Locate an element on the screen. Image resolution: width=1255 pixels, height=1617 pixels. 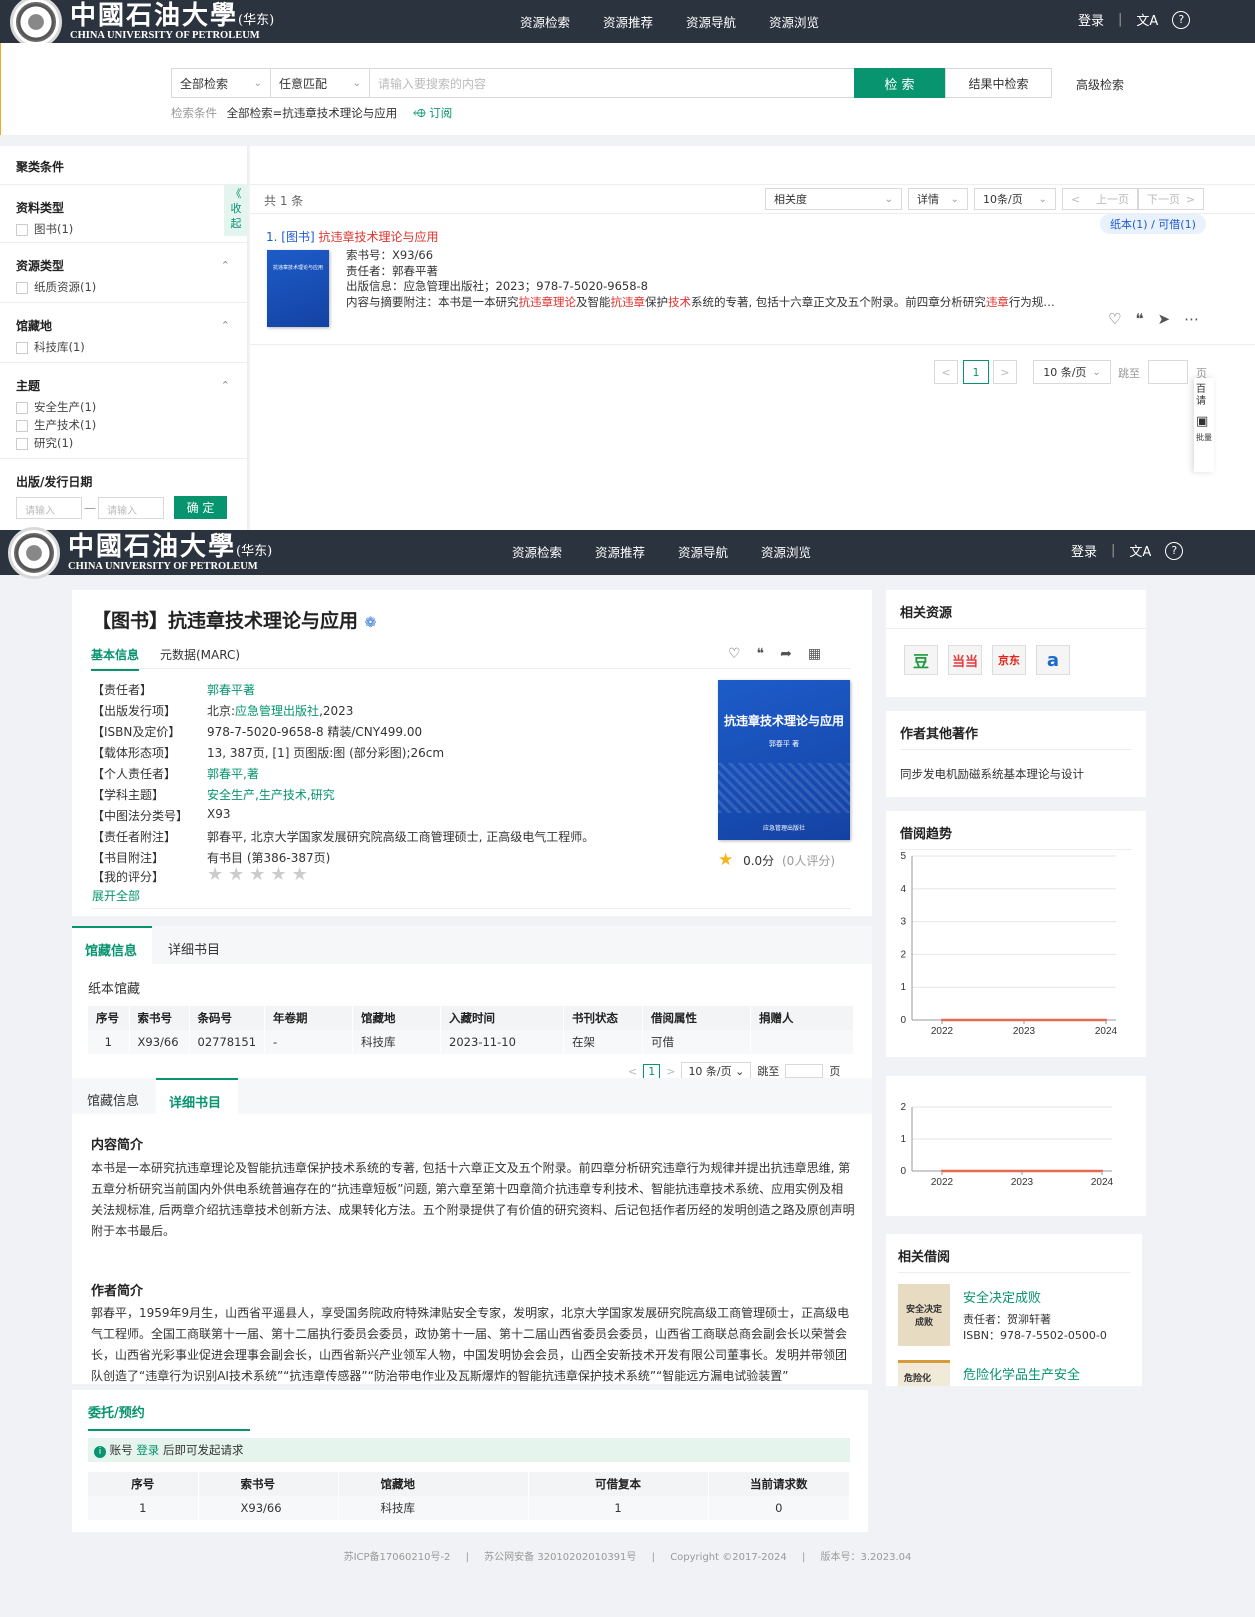
search-input: 请输入要搜索的内容 is located at coordinates (612, 83).